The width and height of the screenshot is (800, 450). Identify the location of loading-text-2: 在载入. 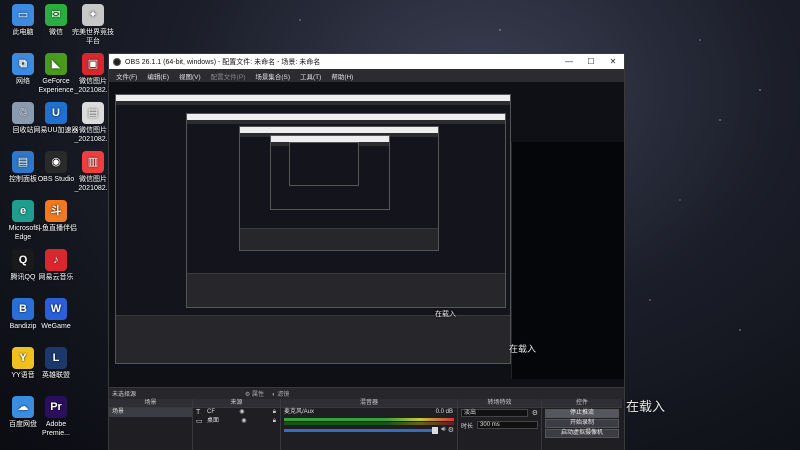
(523, 349).